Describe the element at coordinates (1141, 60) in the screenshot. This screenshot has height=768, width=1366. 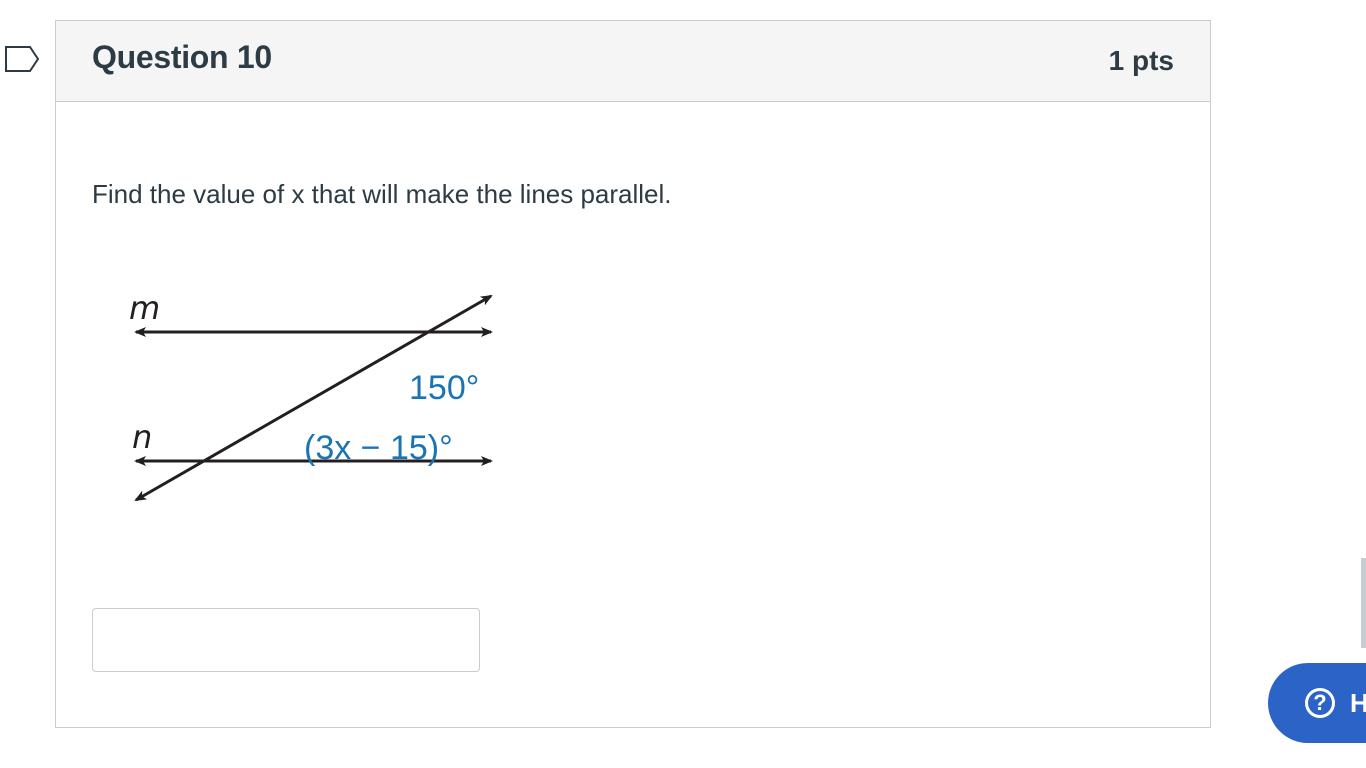
I see `question-points: 1 pts` at that location.